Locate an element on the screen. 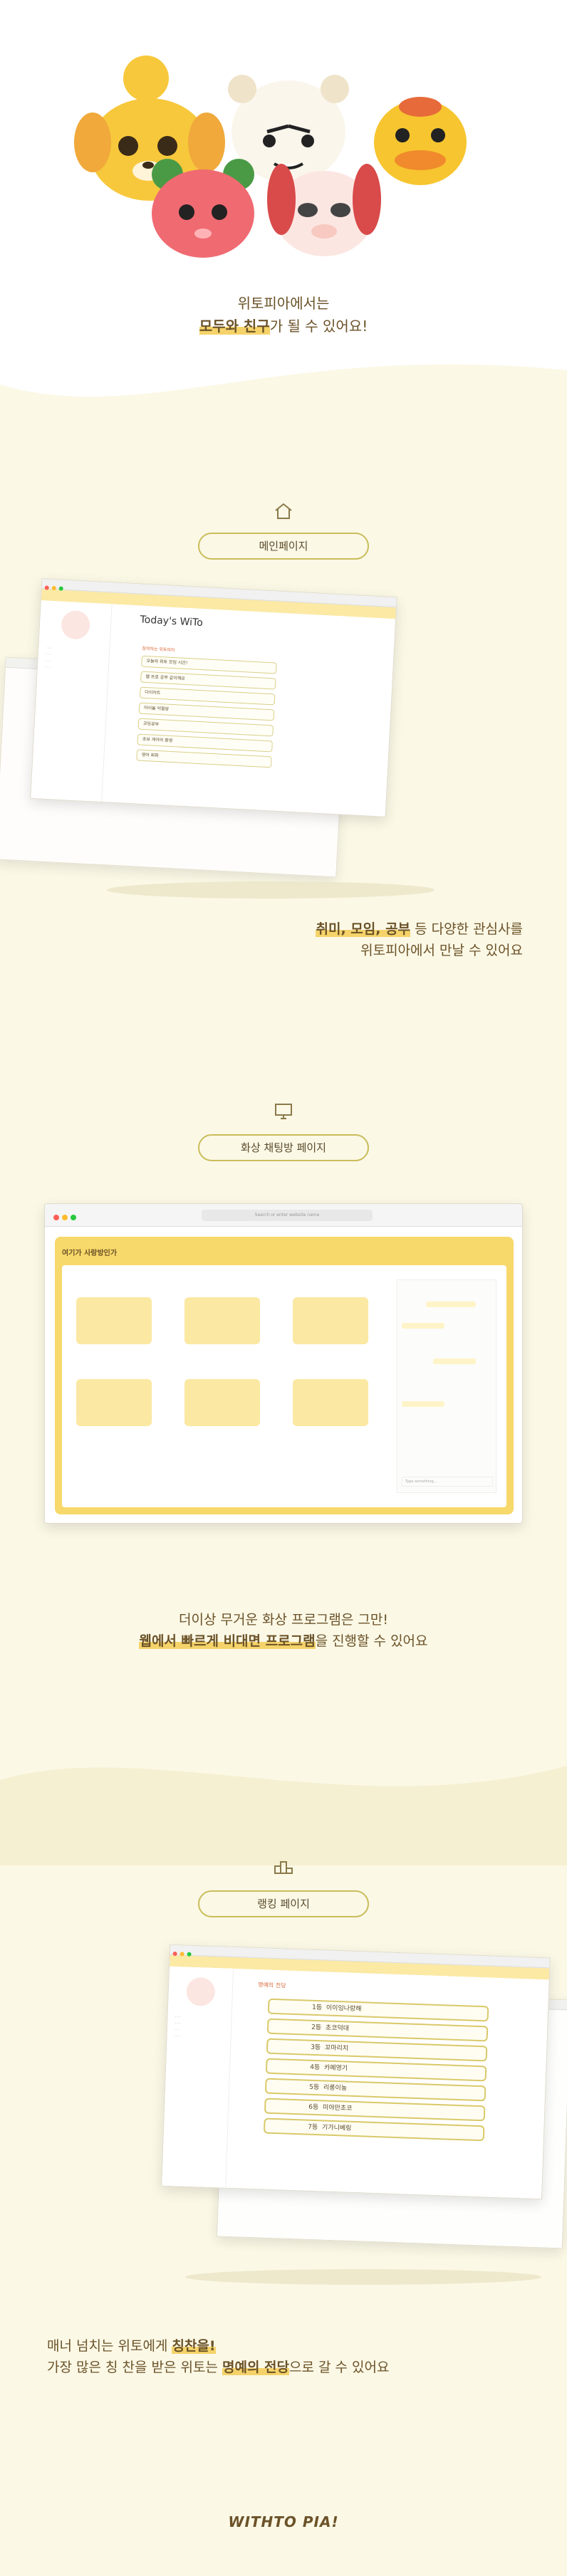 The width and height of the screenshot is (567, 2576). video-caption-highlight: 웹에서 빠르게 비대면 프로그램 is located at coordinates (227, 1641).